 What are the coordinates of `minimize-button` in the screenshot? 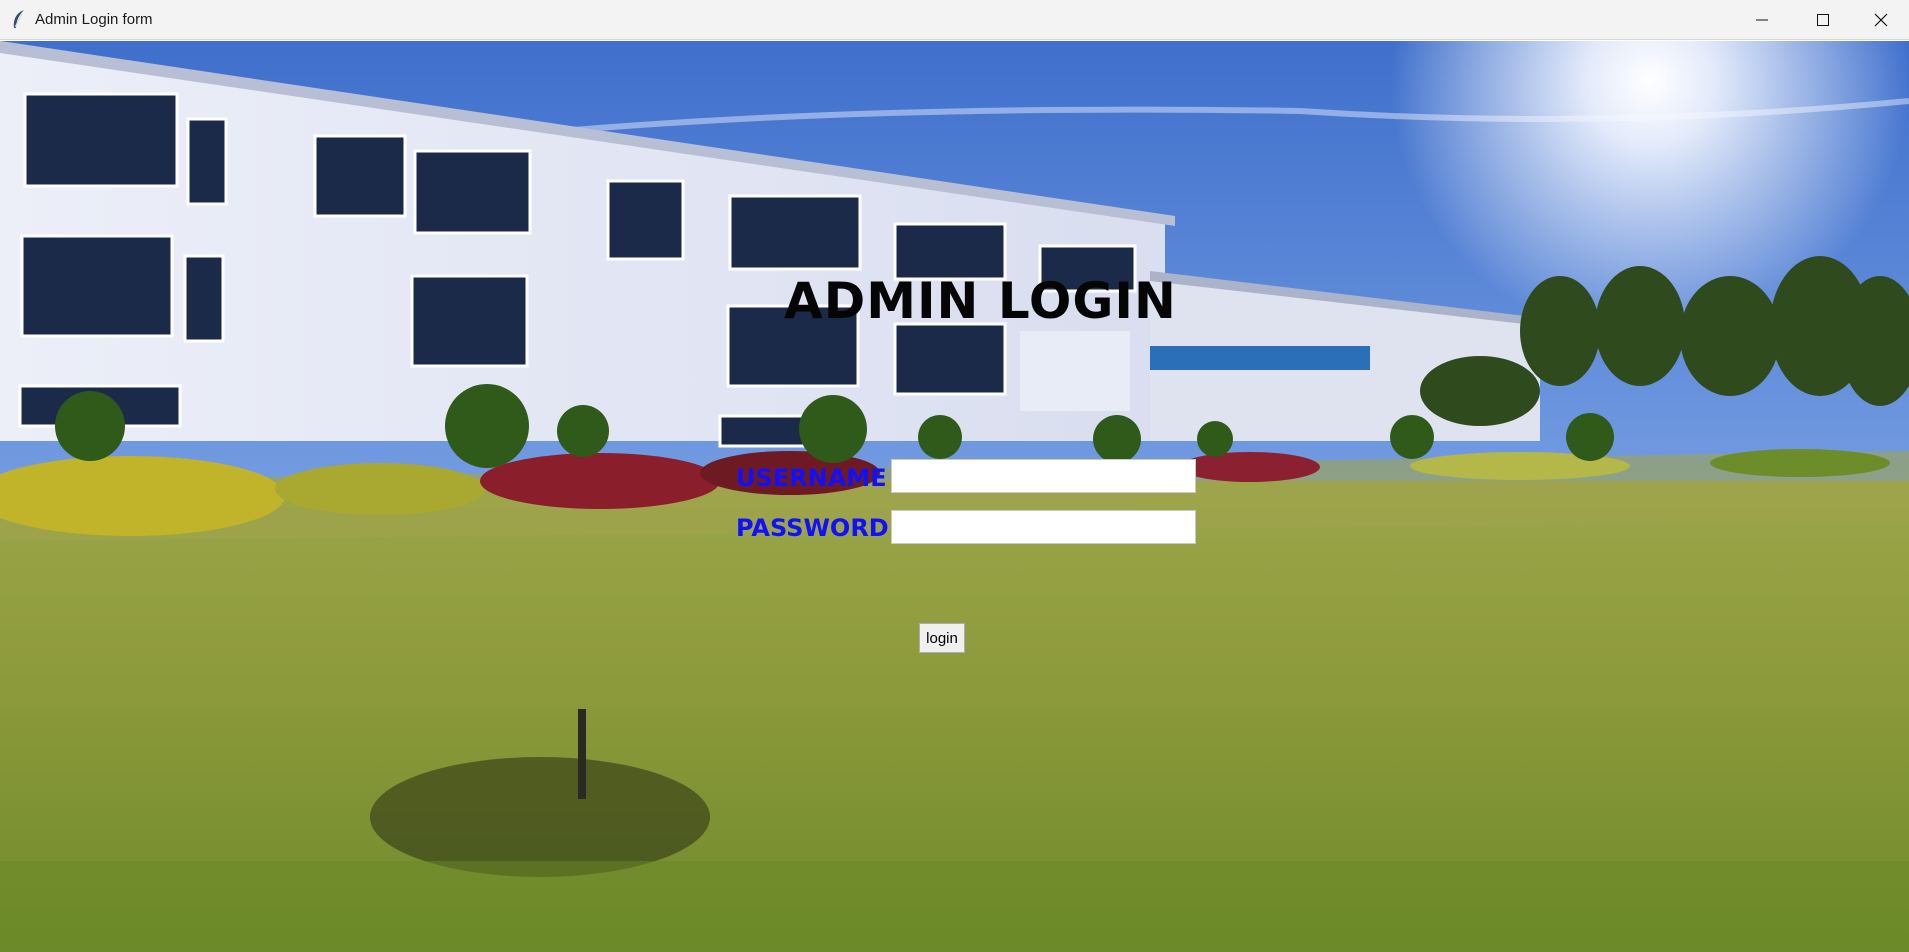 It's located at (1762, 20).